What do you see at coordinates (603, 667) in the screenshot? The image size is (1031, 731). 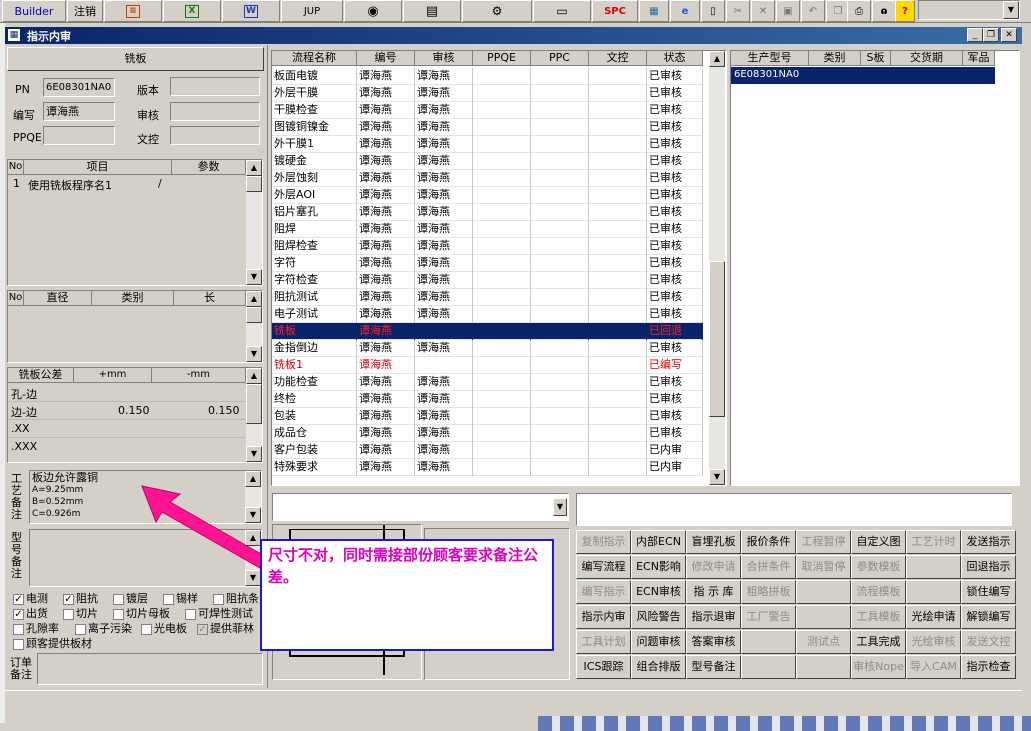 I see `action-button: ICS跟踪` at bounding box center [603, 667].